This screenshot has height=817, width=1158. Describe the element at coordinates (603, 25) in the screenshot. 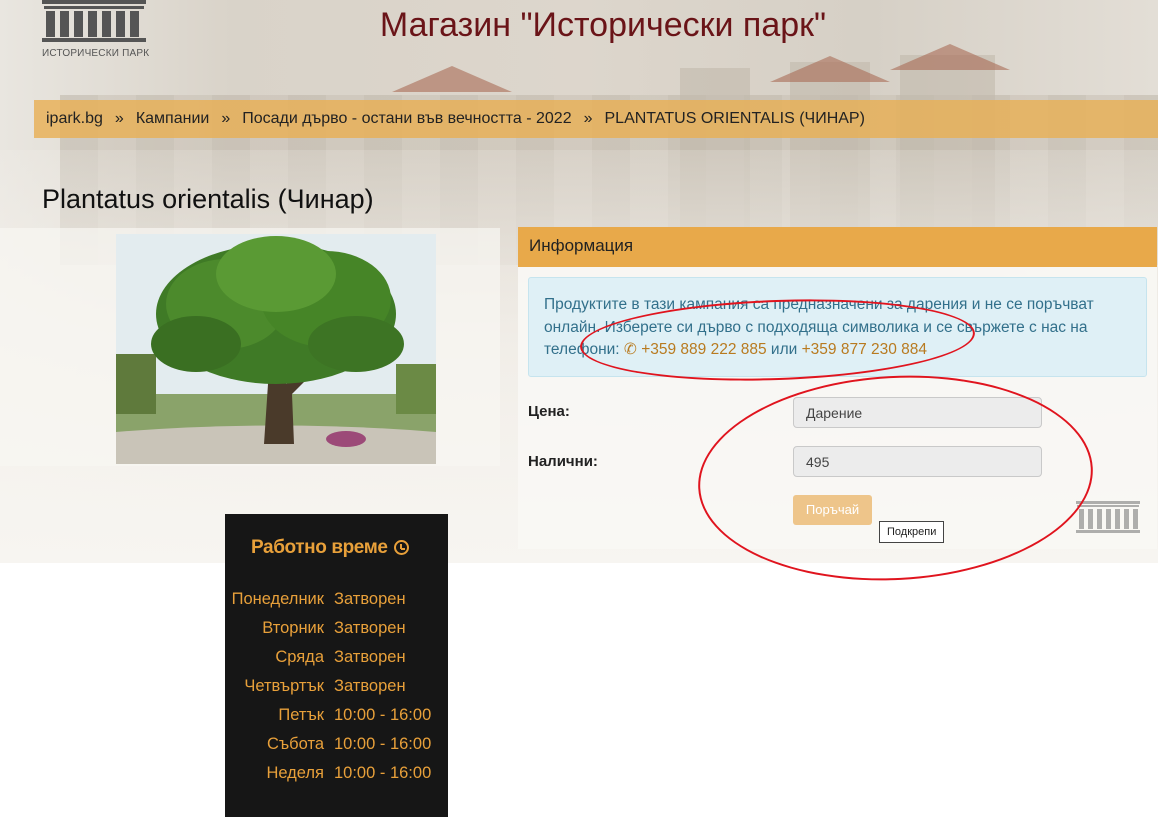

I see `site-title: Магазин "Исторически парк"` at that location.